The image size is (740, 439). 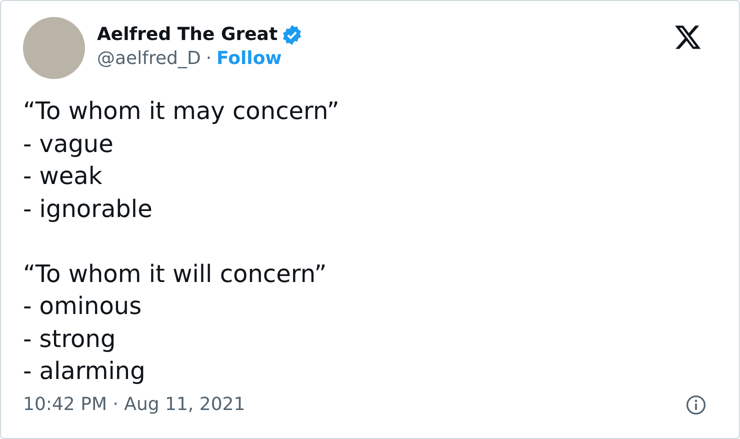 What do you see at coordinates (187, 34) in the screenshot?
I see `author-name: Aelfred The Great` at bounding box center [187, 34].